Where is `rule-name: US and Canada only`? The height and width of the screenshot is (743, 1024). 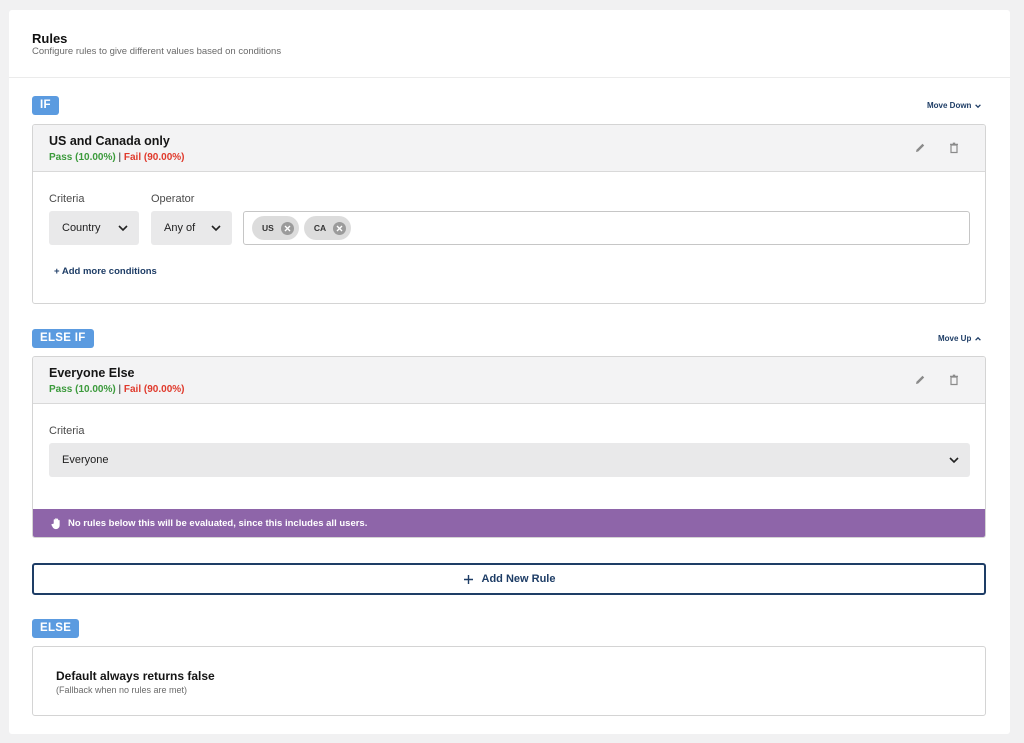
rule-name: US and Canada only is located at coordinates (109, 141).